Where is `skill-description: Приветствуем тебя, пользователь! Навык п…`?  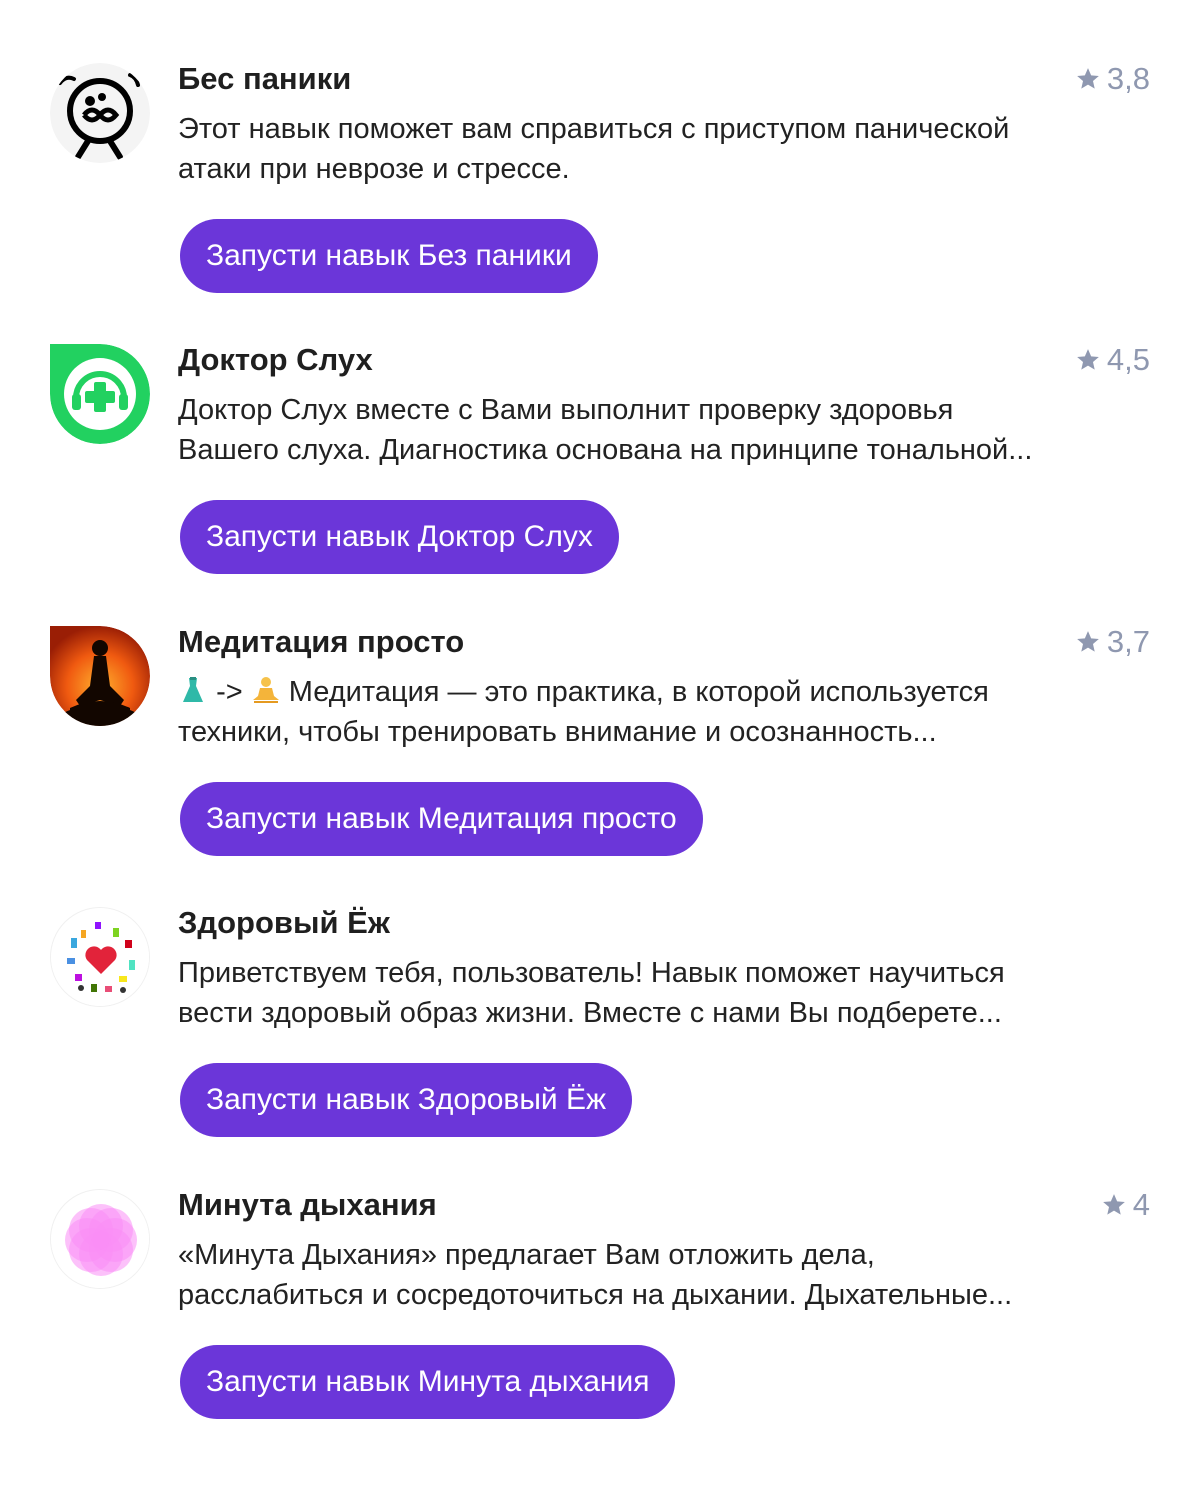 skill-description: Приветствуем тебя, пользователь! Навык п… is located at coordinates (658, 993).